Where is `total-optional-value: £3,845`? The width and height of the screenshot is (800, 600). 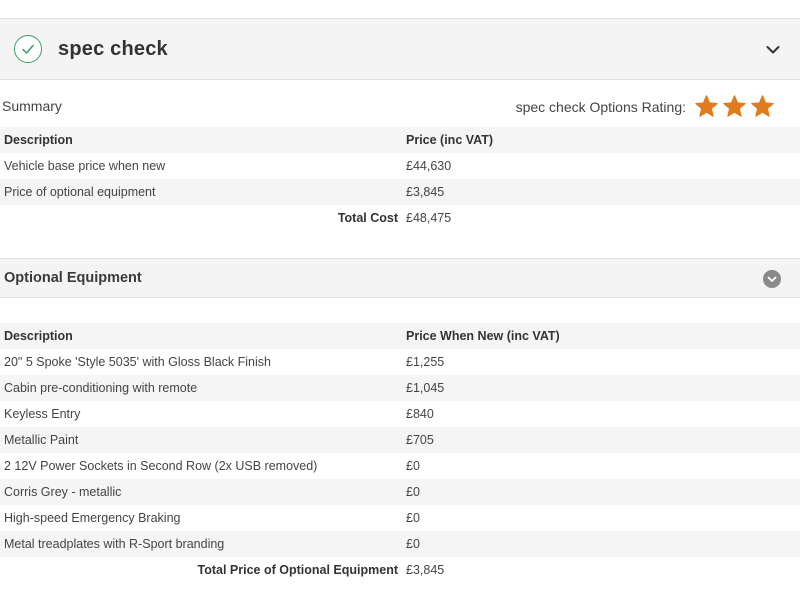 total-optional-value: £3,845 is located at coordinates (425, 570).